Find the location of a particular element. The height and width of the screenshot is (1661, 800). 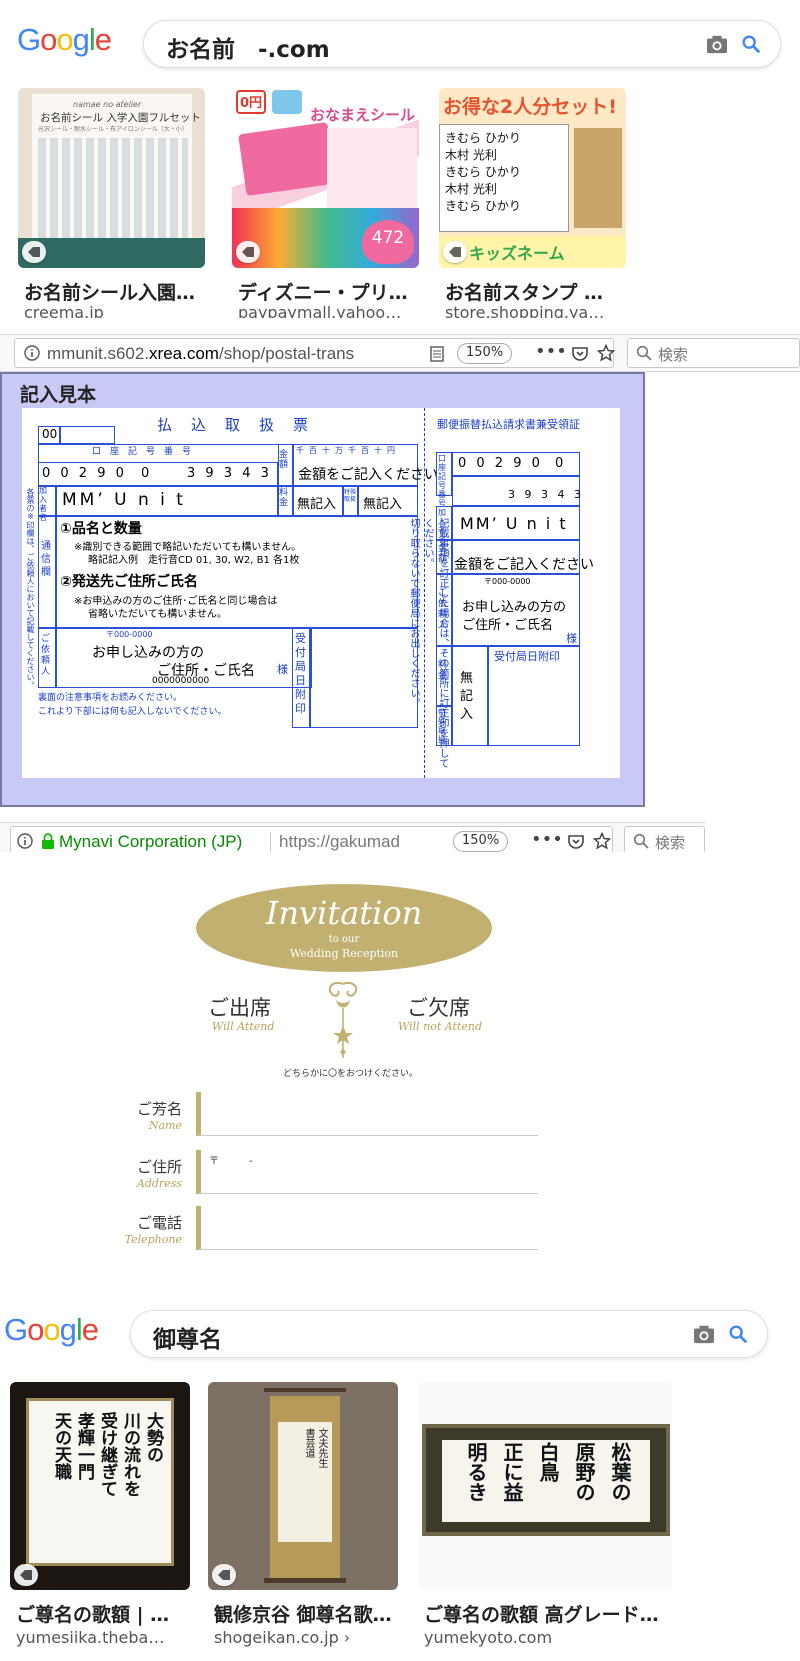

attend-option: ご出席 is located at coordinates (239, 1007).